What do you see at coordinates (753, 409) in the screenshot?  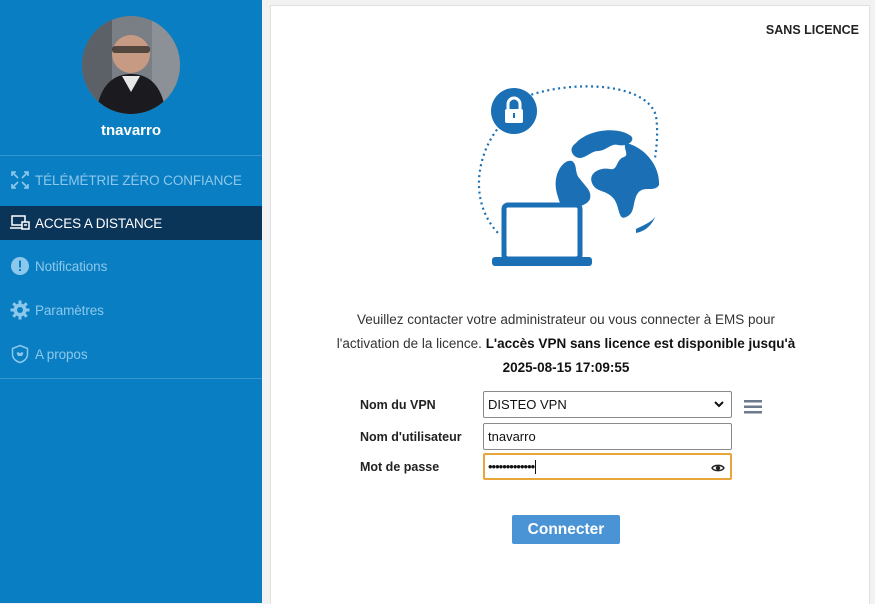 I see `vpn-menu-icon` at bounding box center [753, 409].